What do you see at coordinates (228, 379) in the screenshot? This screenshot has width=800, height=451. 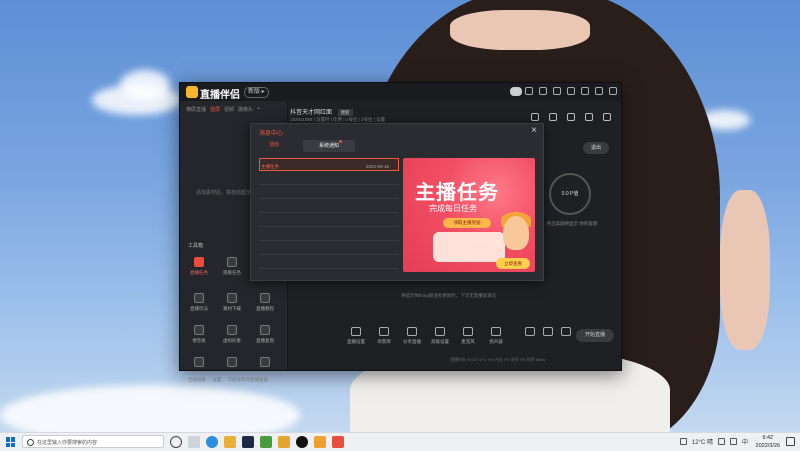 I see `sidebar-footer: 无线设备 ... 设置 ... 可能会影响直播画面` at bounding box center [228, 379].